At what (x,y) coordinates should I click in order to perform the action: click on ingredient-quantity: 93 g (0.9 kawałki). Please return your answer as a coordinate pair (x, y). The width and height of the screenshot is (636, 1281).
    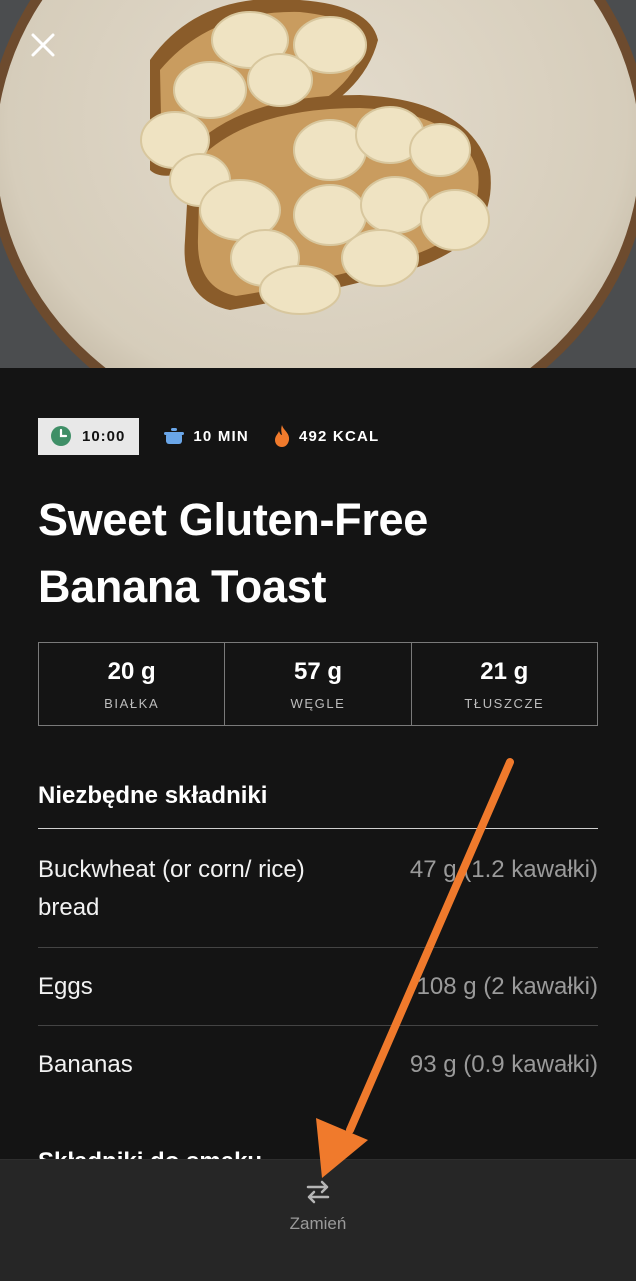
    Looking at the image, I should click on (503, 1064).